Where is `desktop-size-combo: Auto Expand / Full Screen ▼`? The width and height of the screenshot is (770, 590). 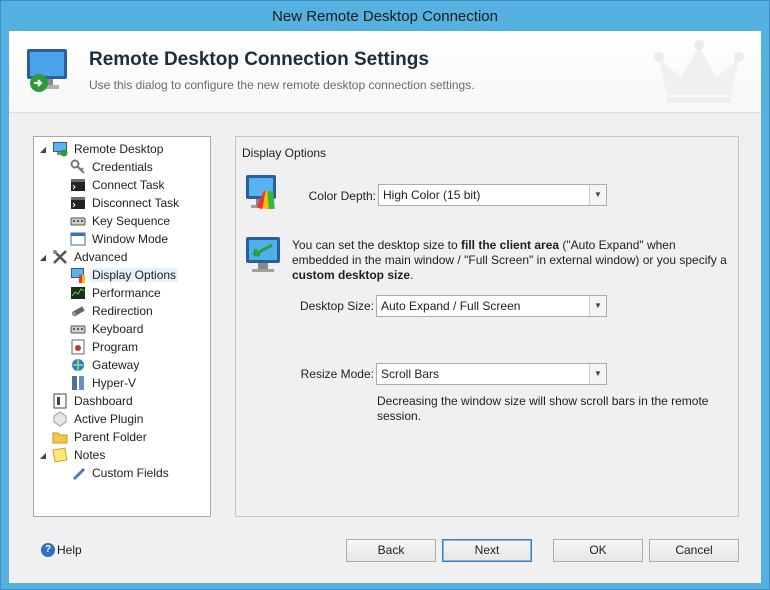 desktop-size-combo: Auto Expand / Full Screen ▼ is located at coordinates (491, 306).